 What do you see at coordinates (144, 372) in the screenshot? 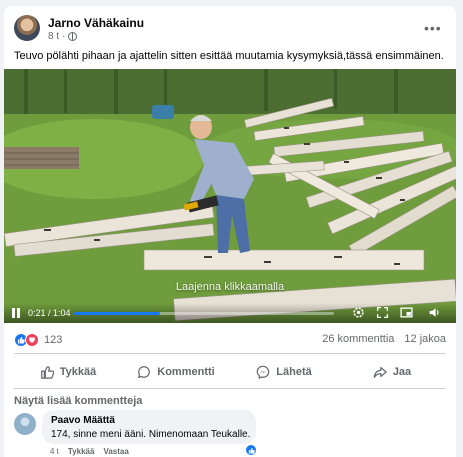
I see `comment-bubble-icon` at bounding box center [144, 372].